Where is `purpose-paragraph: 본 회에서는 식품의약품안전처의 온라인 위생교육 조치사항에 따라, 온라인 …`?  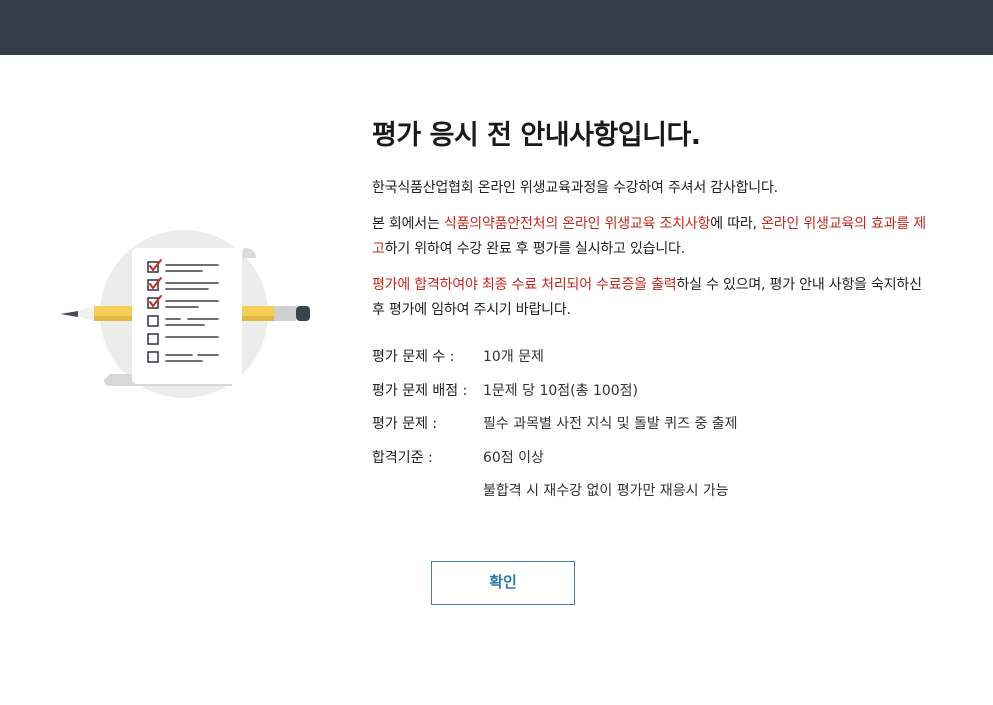 purpose-paragraph: 본 회에서는 식품의약품안전처의 온라인 위생교육 조치사항에 따라, 온라인 … is located at coordinates (649, 236).